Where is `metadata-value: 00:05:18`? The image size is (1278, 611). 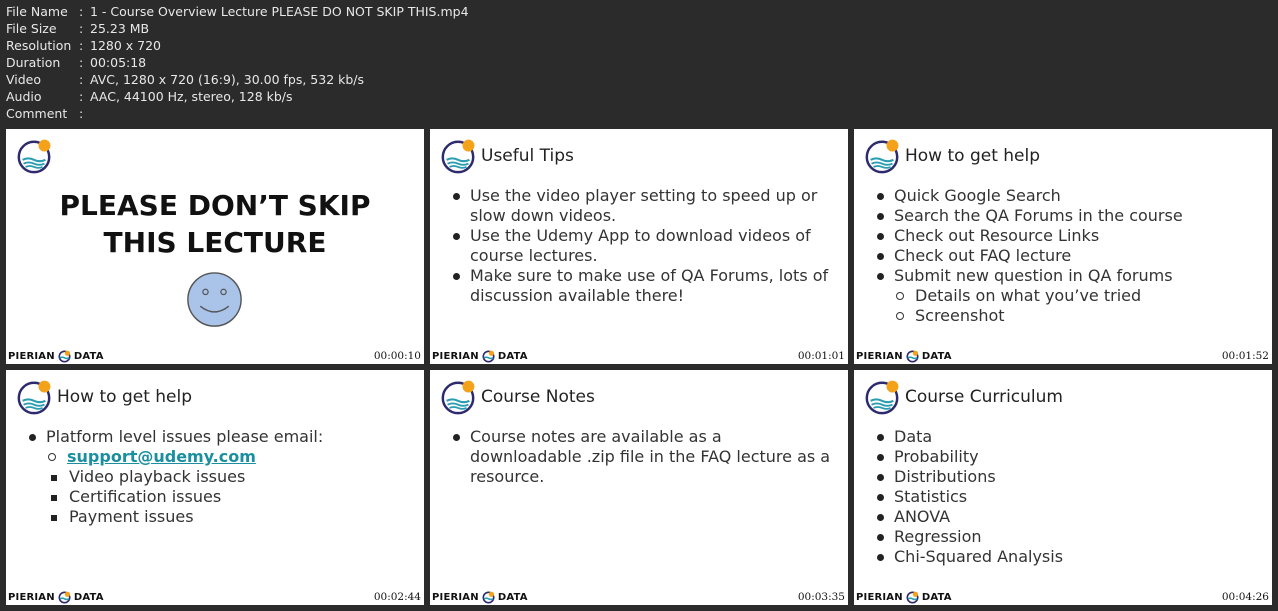
metadata-value: 00:05:18 is located at coordinates (118, 62).